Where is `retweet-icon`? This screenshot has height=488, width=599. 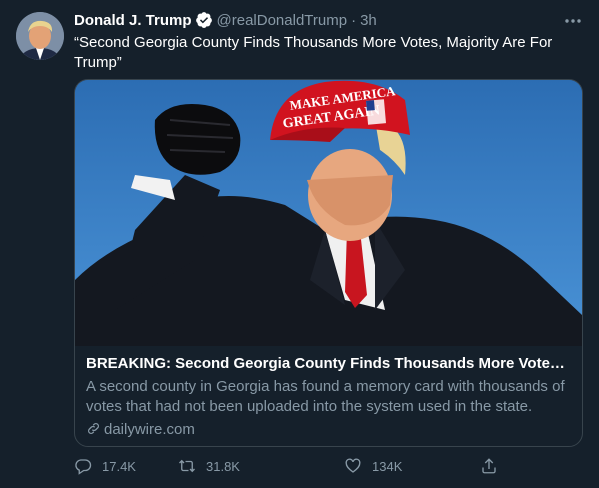 retweet-icon is located at coordinates (187, 466).